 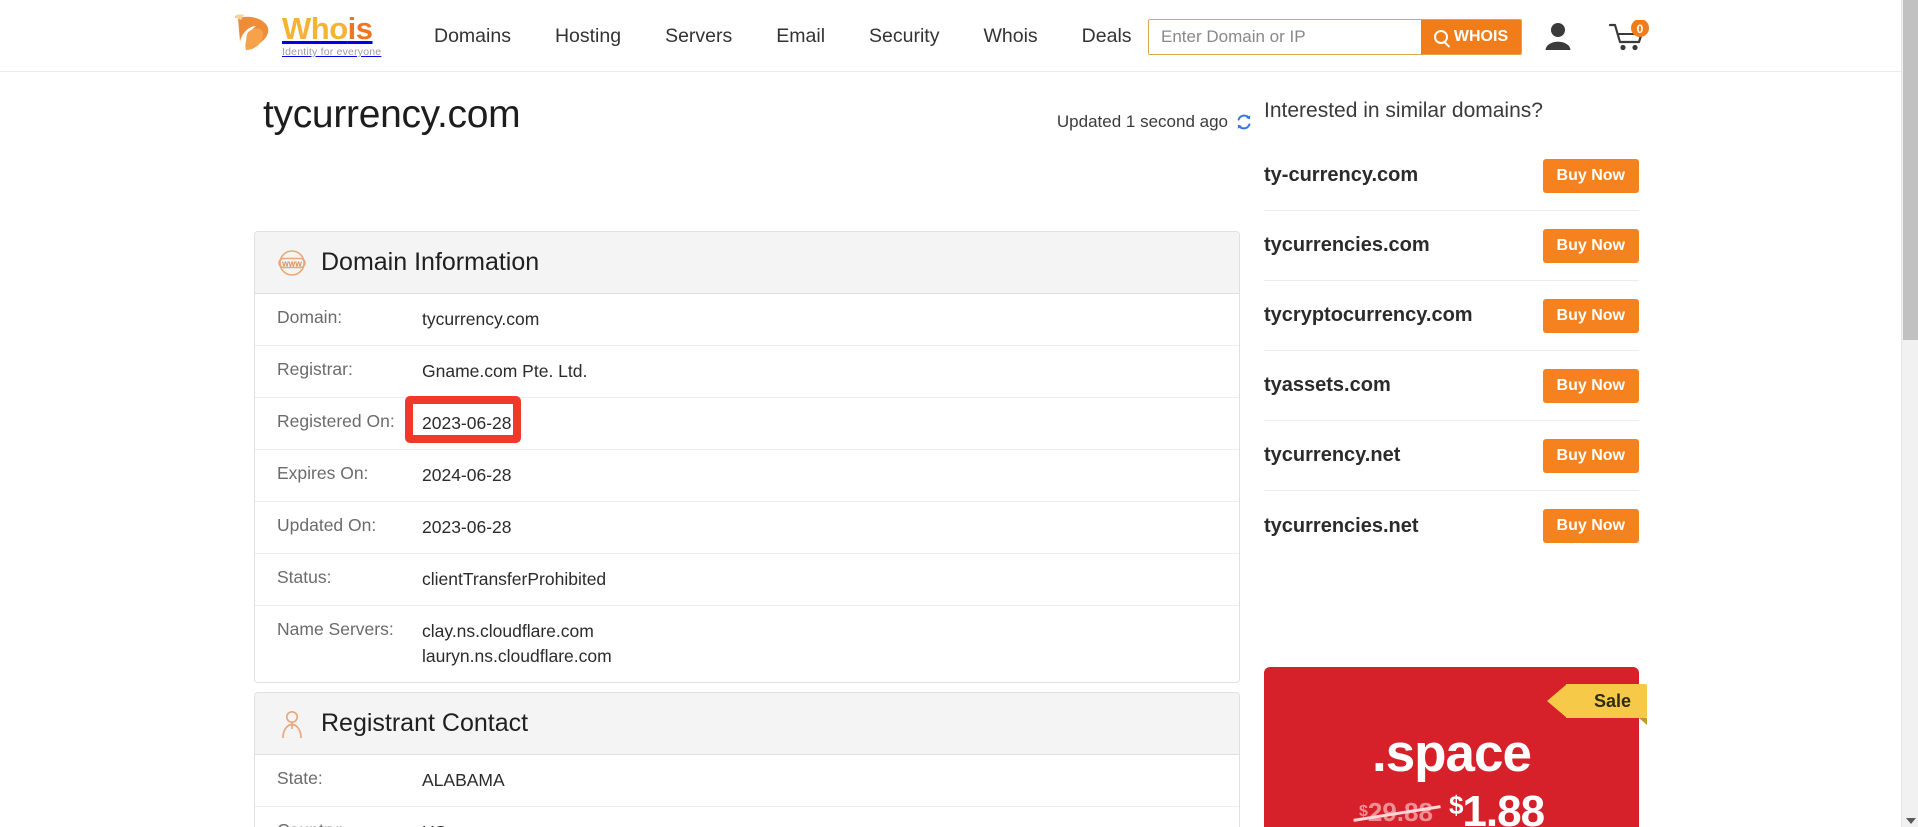 I want to click on row-value: Gname.com Pte. Ltd., so click(x=505, y=371).